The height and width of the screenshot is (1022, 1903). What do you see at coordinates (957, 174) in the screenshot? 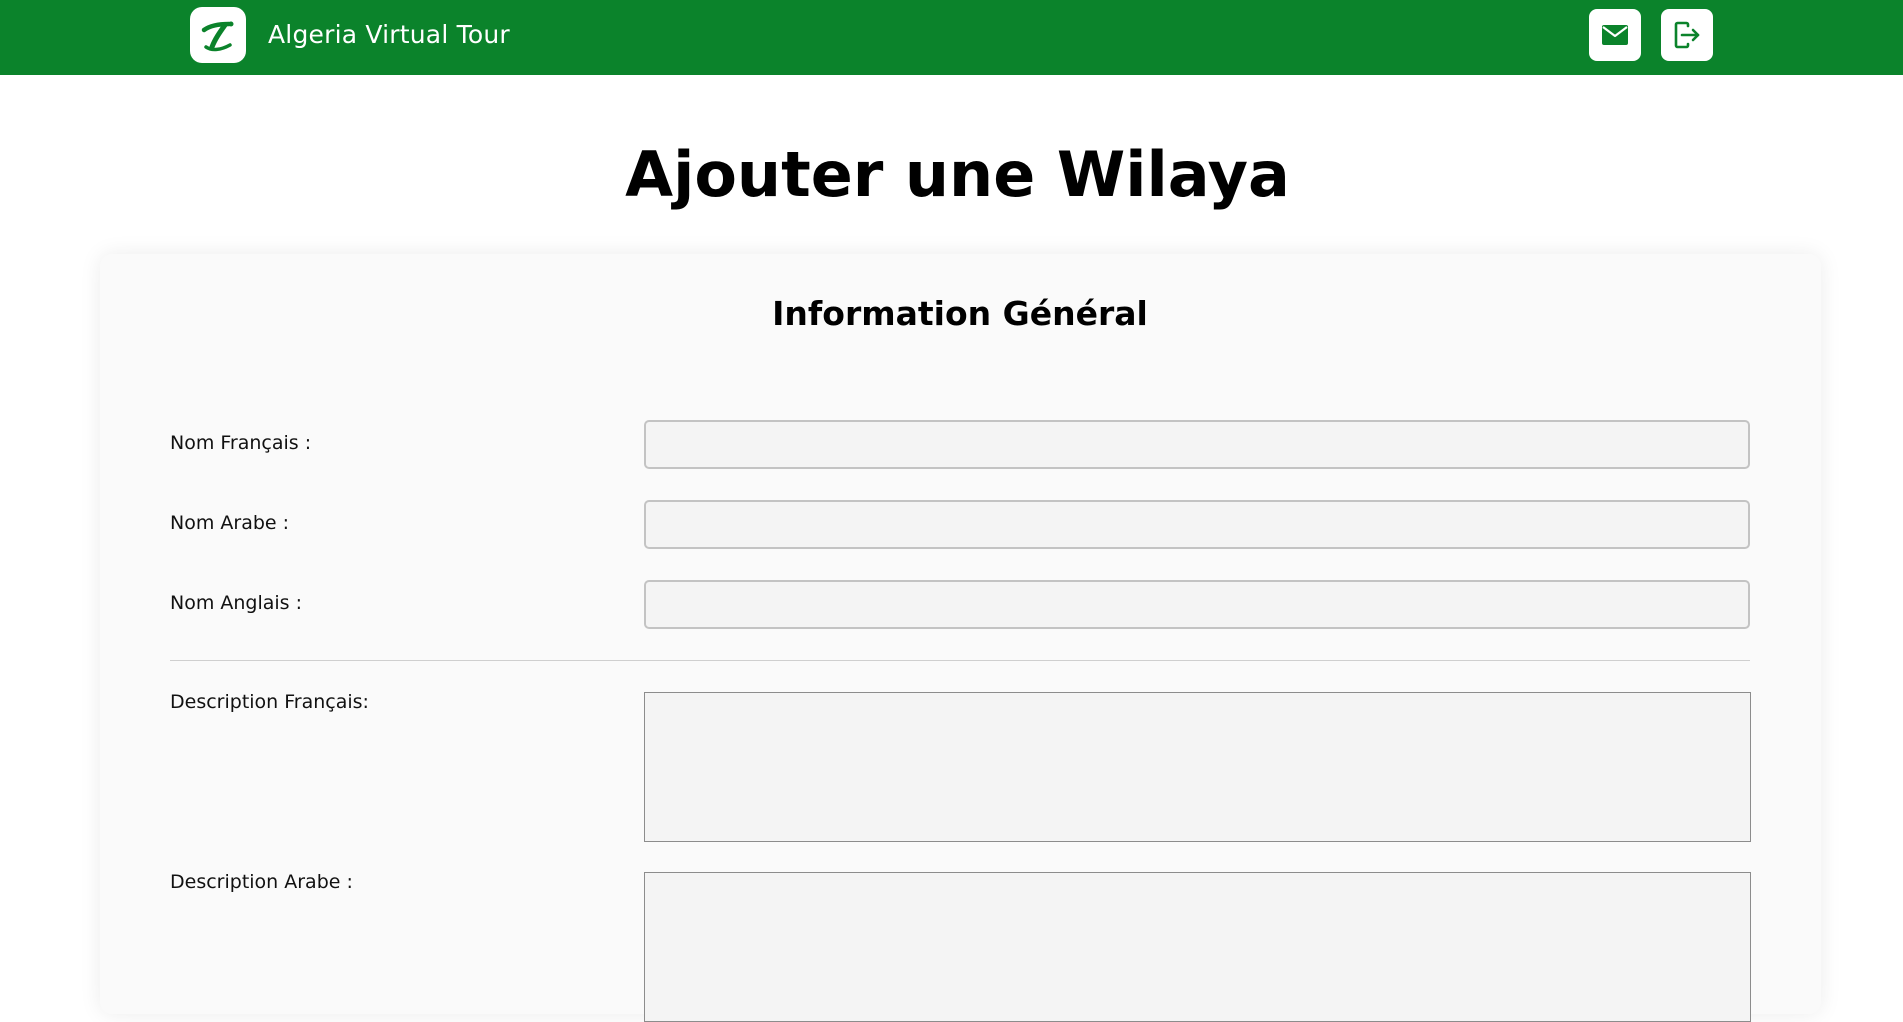
I see `page-title: Ajouter une Wilaya` at bounding box center [957, 174].